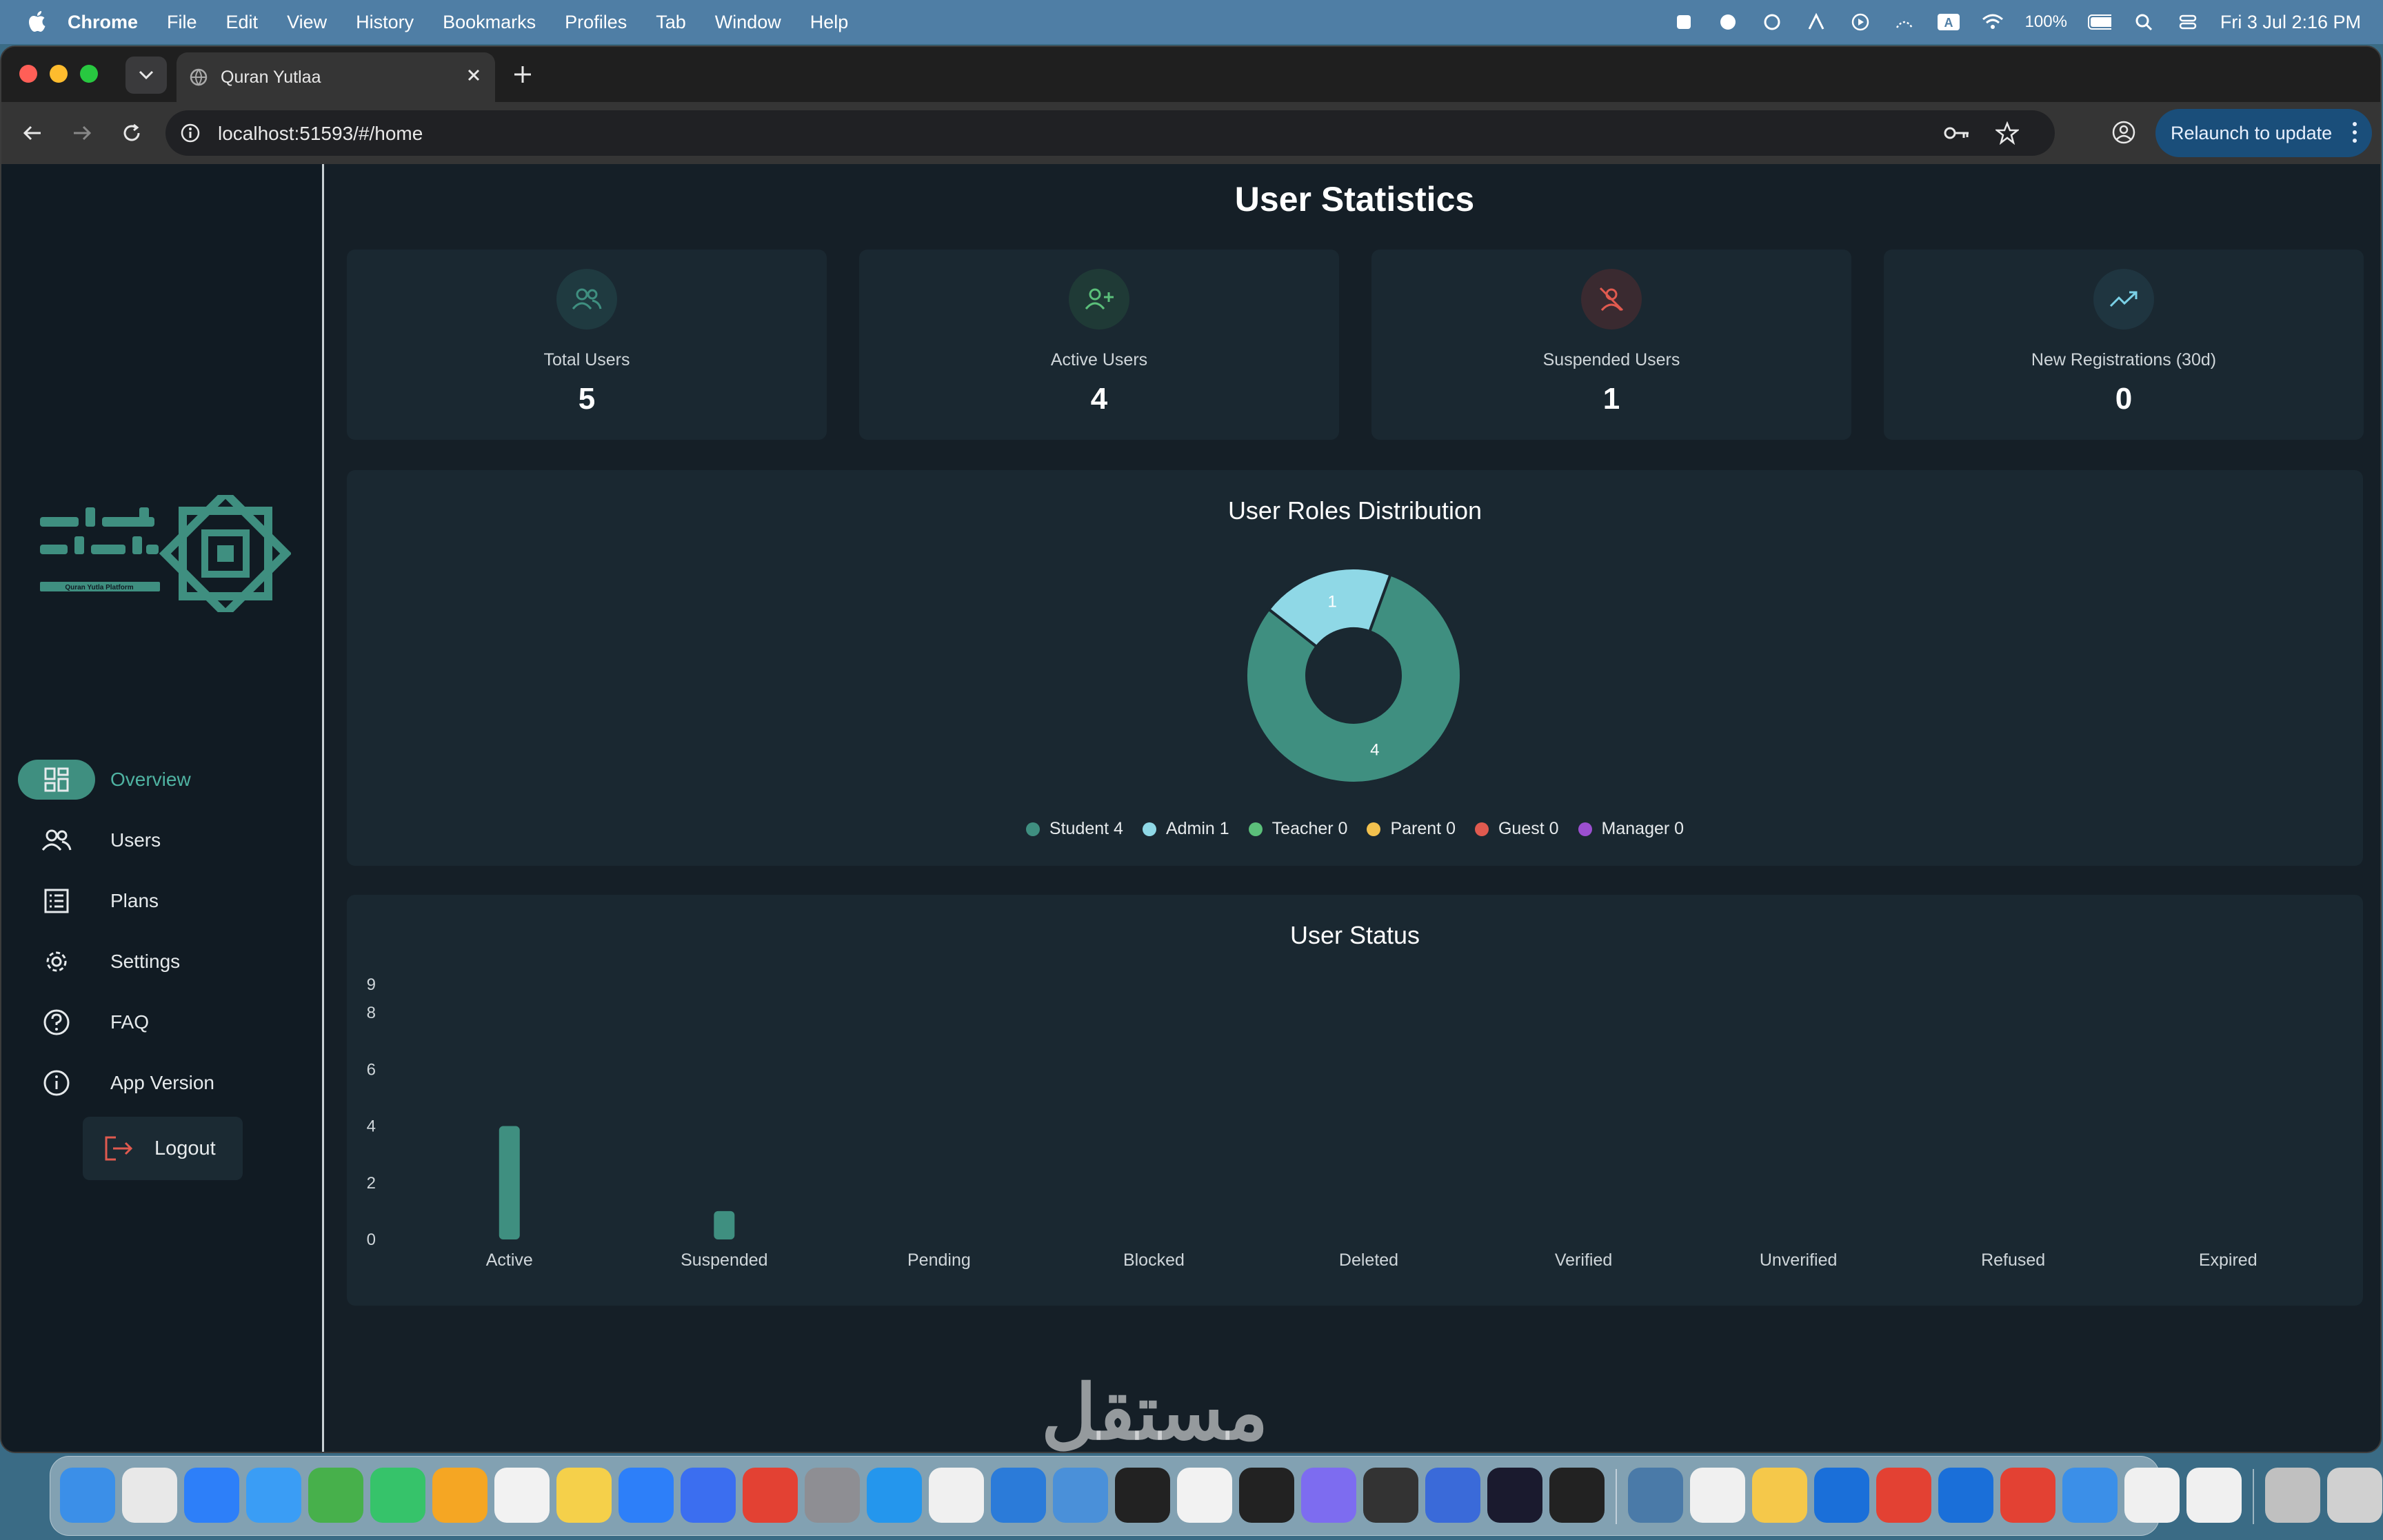  Describe the element at coordinates (2124, 133) in the screenshot. I see `profile-icon` at that location.